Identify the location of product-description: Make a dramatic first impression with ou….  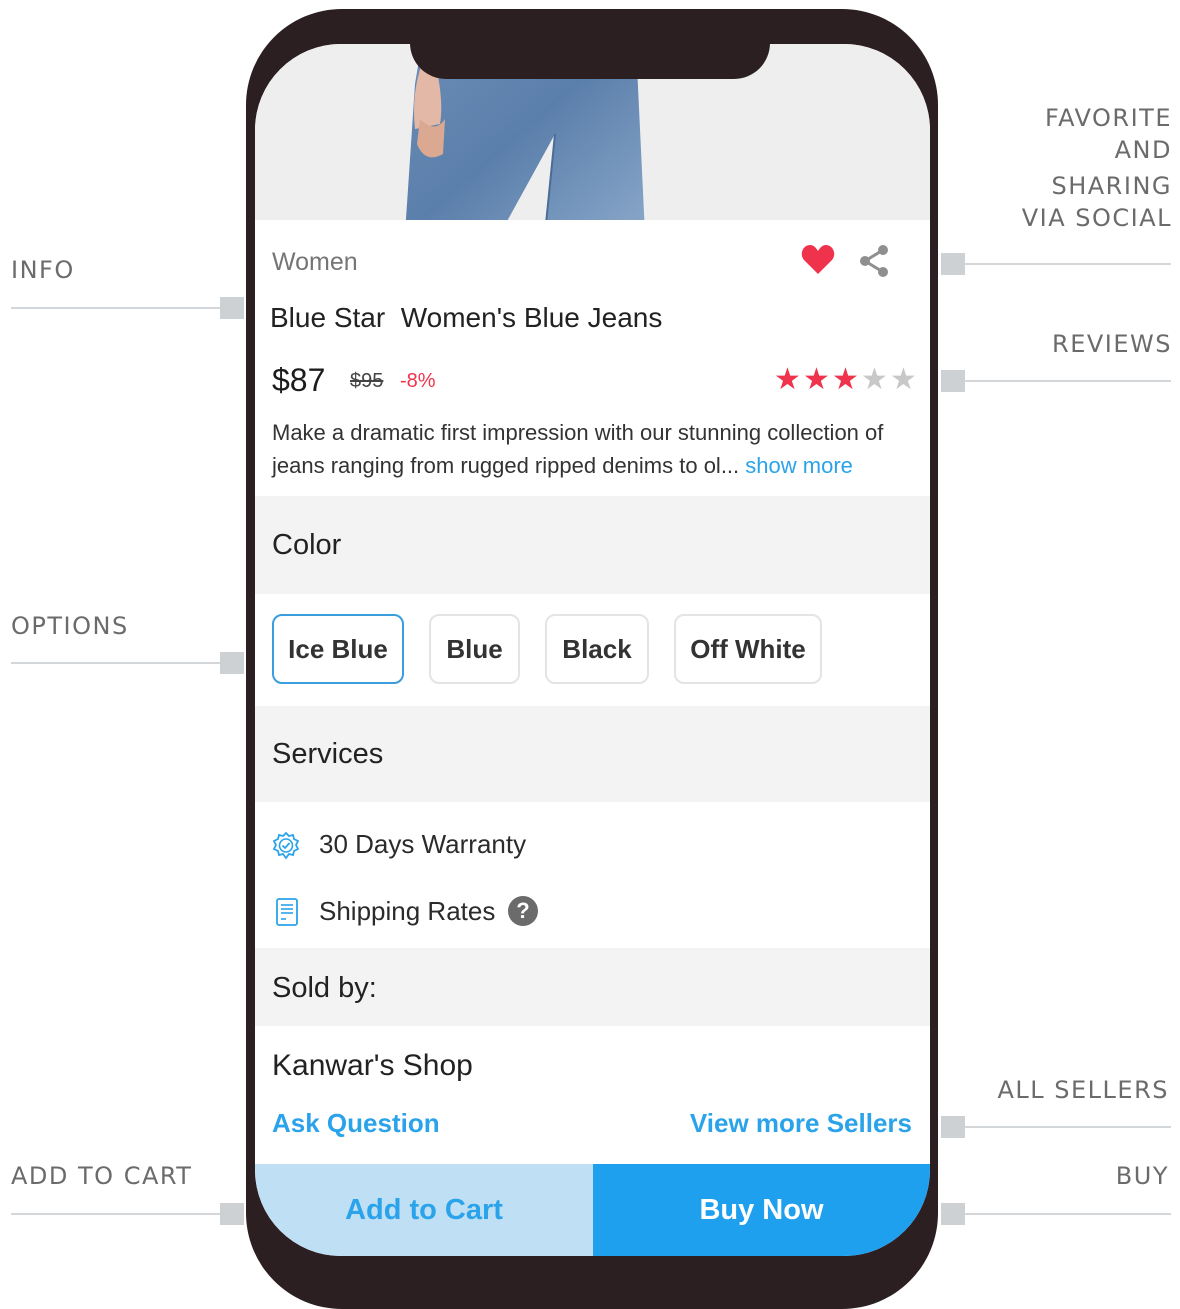
(592, 449).